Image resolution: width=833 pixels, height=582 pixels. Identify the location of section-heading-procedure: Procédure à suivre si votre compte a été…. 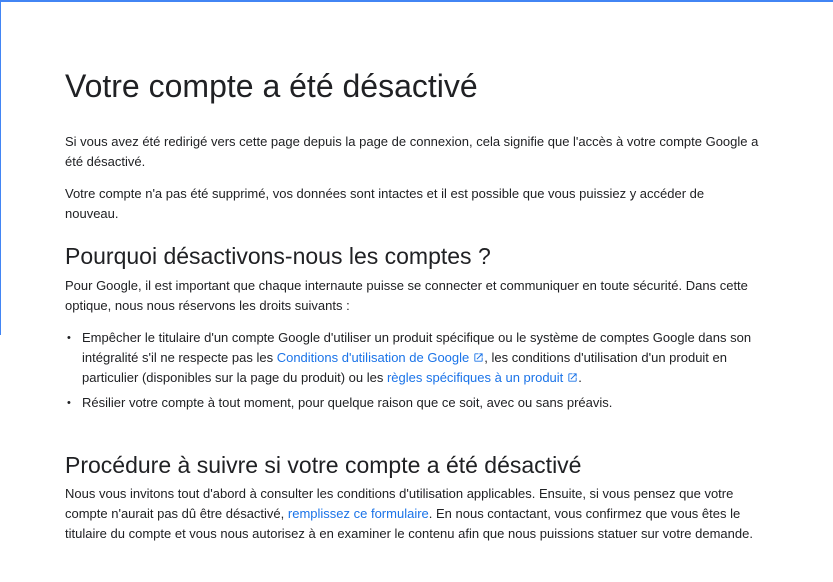
(323, 465).